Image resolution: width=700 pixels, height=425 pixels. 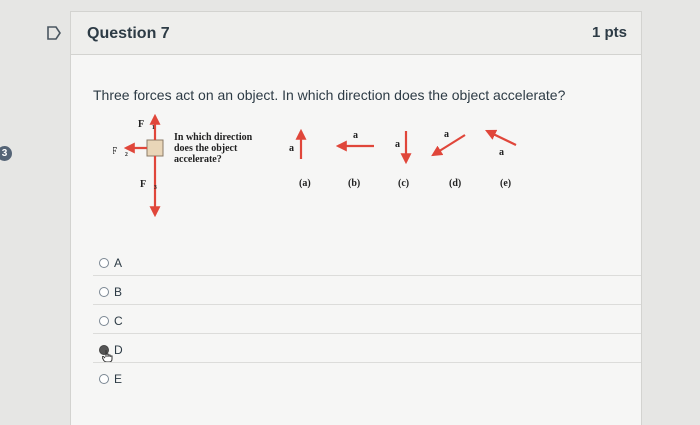 What do you see at coordinates (403, 183) in the screenshot?
I see `choice-label-c: (c)` at bounding box center [403, 183].